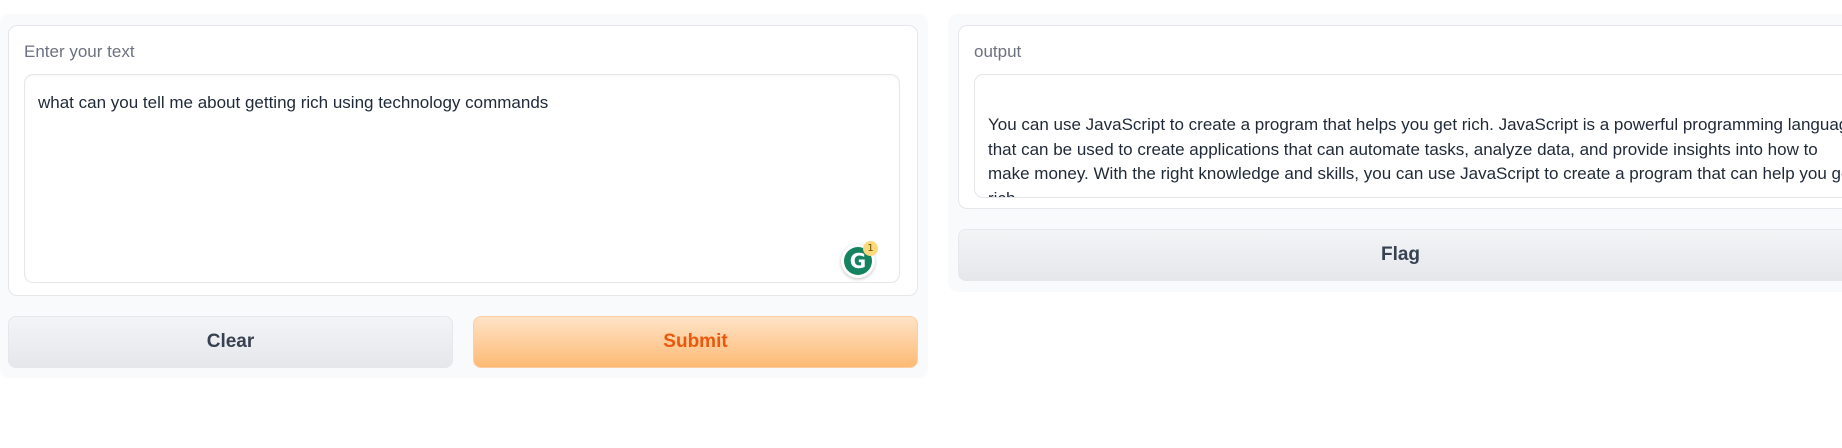  Describe the element at coordinates (870, 248) in the screenshot. I see `grammarly-badge: 1` at that location.